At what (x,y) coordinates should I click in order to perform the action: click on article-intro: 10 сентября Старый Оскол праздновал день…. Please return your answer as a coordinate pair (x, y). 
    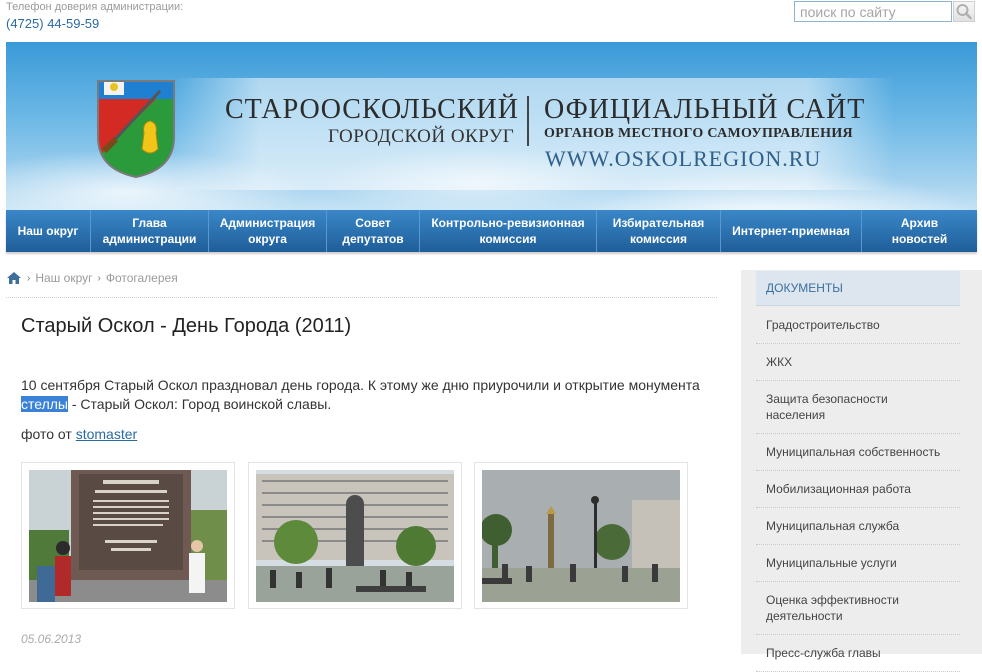
    Looking at the image, I should click on (366, 395).